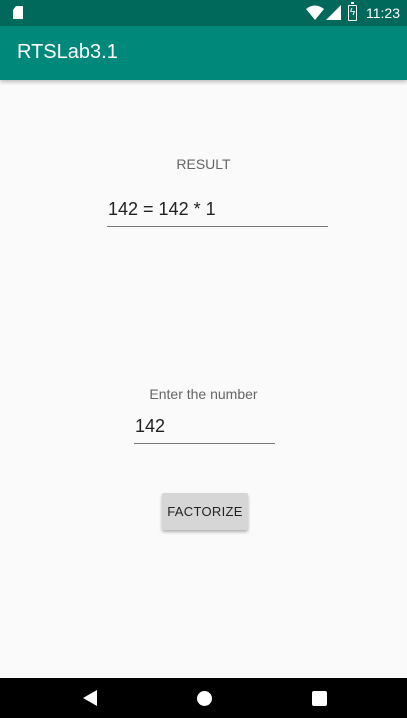  I want to click on factorize-button: FACTORIZE, so click(205, 511).